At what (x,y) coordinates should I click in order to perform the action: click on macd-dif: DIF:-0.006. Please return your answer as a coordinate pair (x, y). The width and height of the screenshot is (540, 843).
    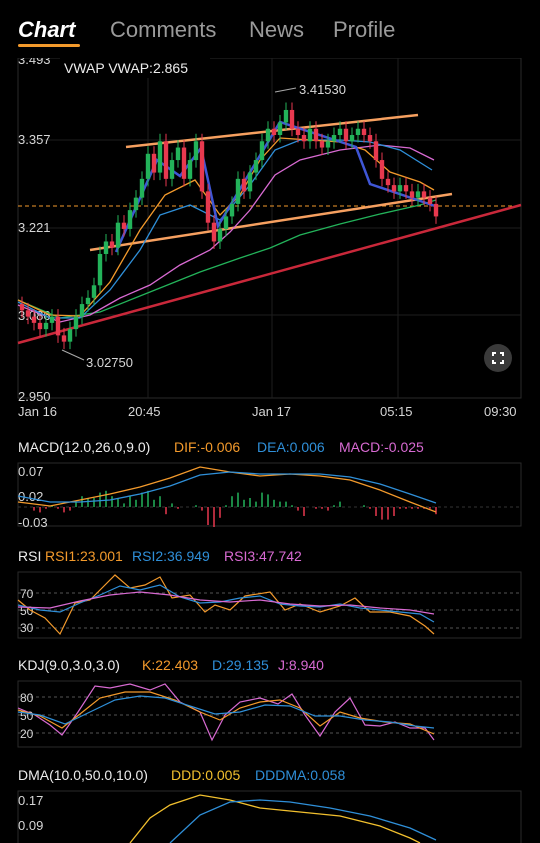
    Looking at the image, I should click on (207, 447).